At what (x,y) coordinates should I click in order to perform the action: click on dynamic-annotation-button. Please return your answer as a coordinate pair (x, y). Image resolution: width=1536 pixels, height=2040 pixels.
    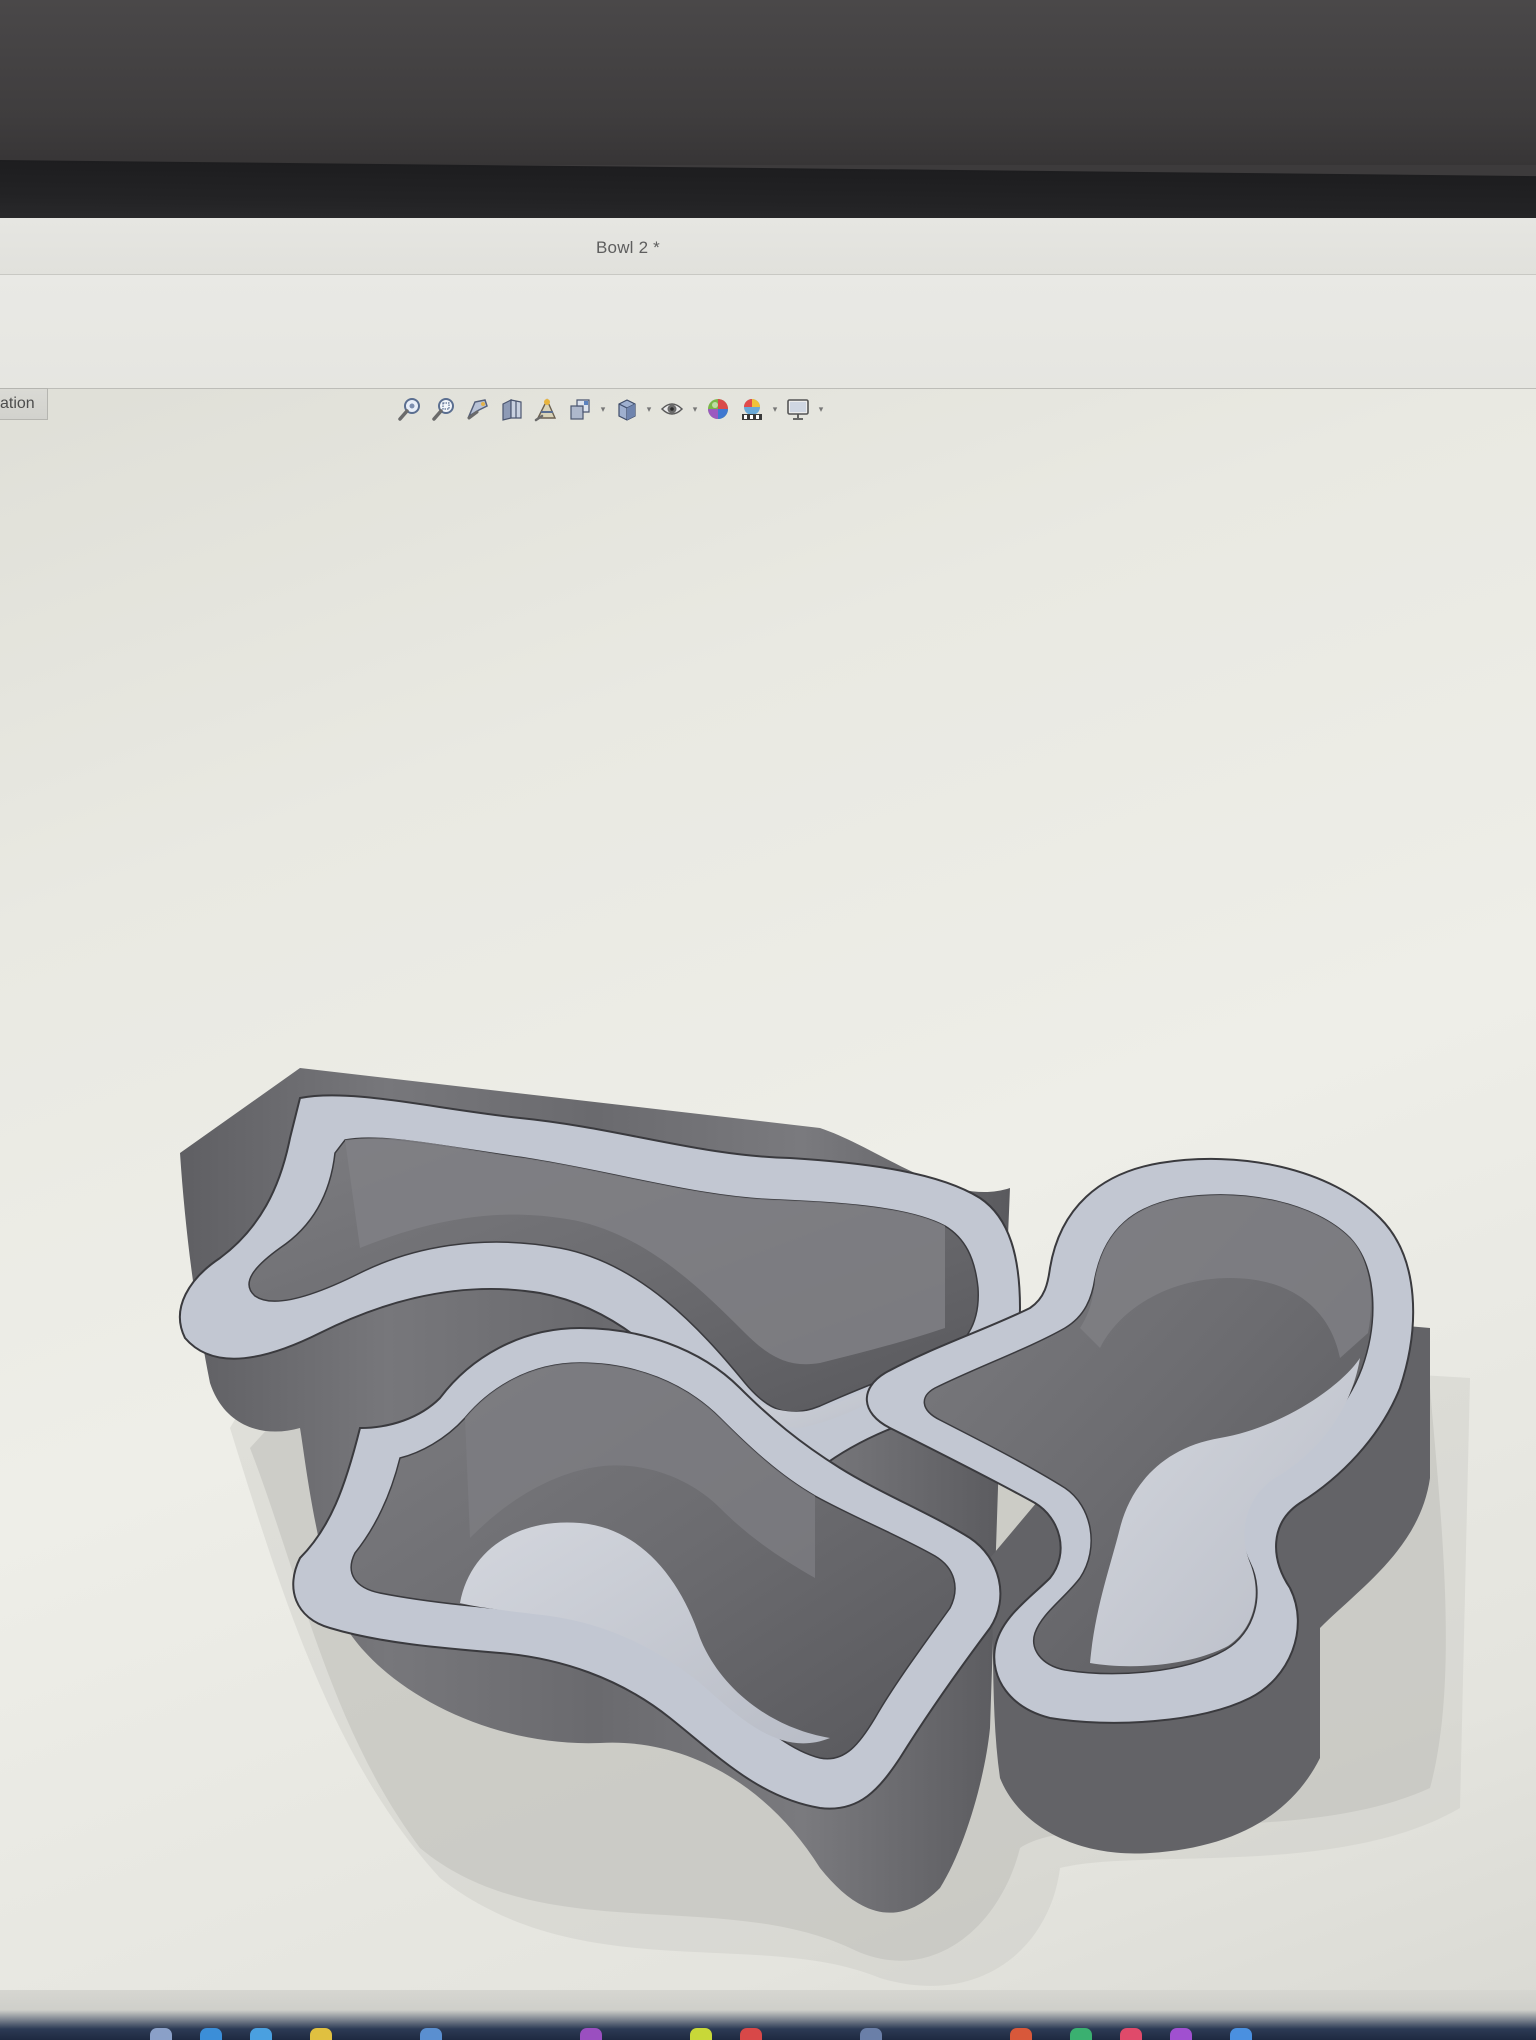
    Looking at the image, I should click on (546, 409).